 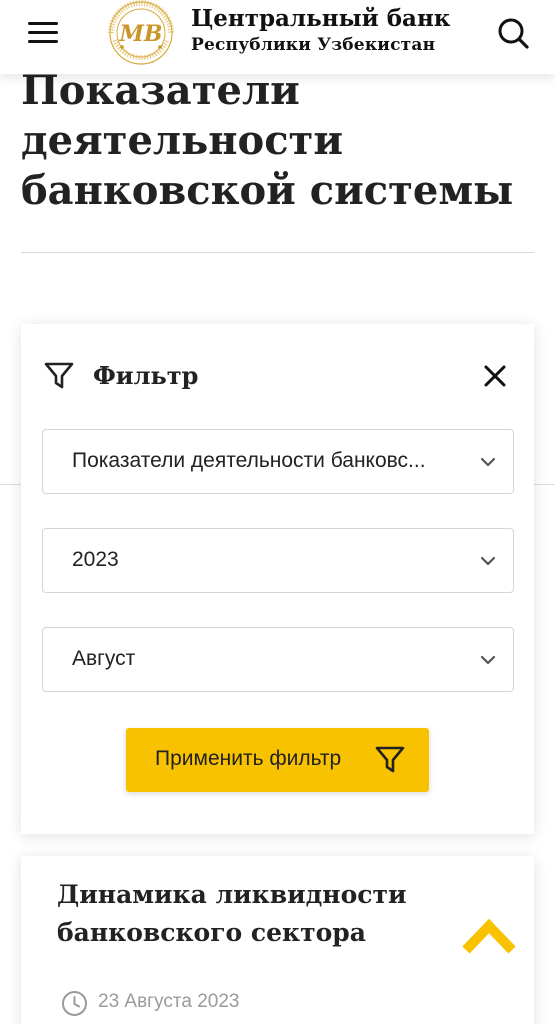 What do you see at coordinates (489, 937) in the screenshot?
I see `scroll-to-top-icon` at bounding box center [489, 937].